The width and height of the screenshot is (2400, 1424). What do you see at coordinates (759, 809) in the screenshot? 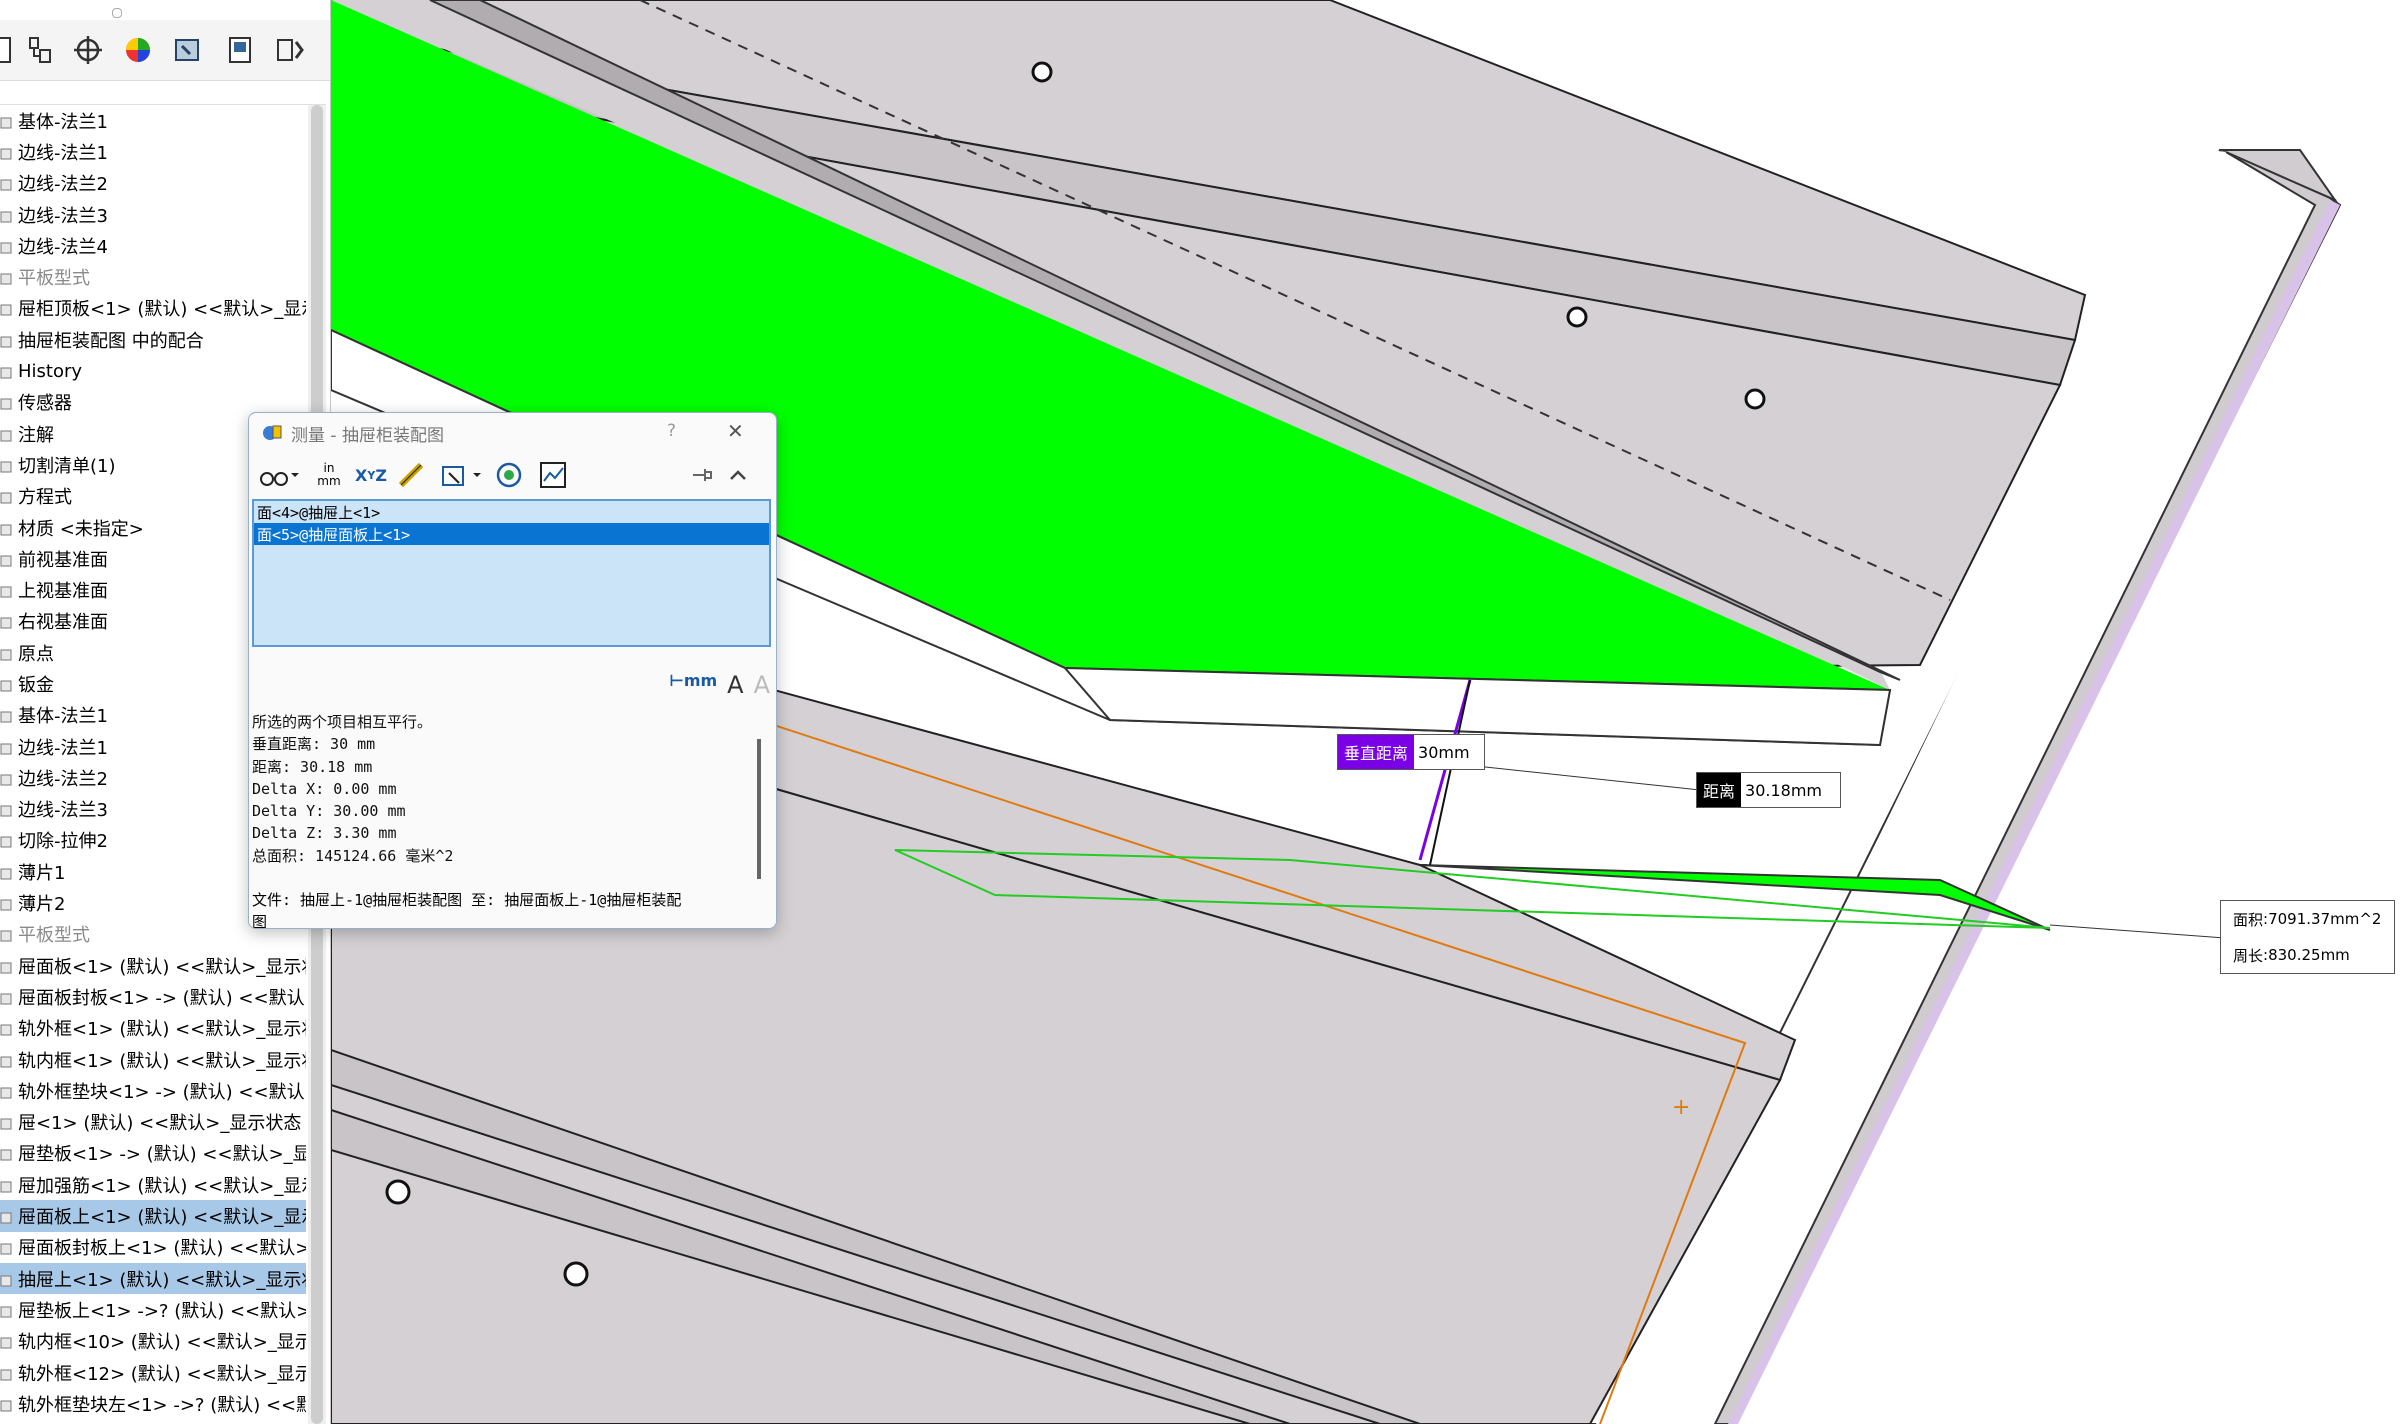
I see `results-scrollbar` at bounding box center [759, 809].